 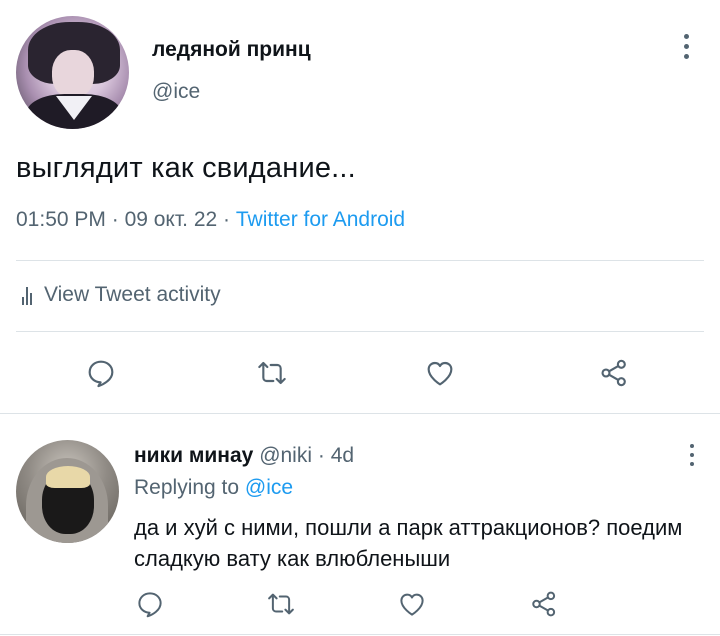 I want to click on view-tweet-activity-button: View Tweet activity, so click(x=121, y=295).